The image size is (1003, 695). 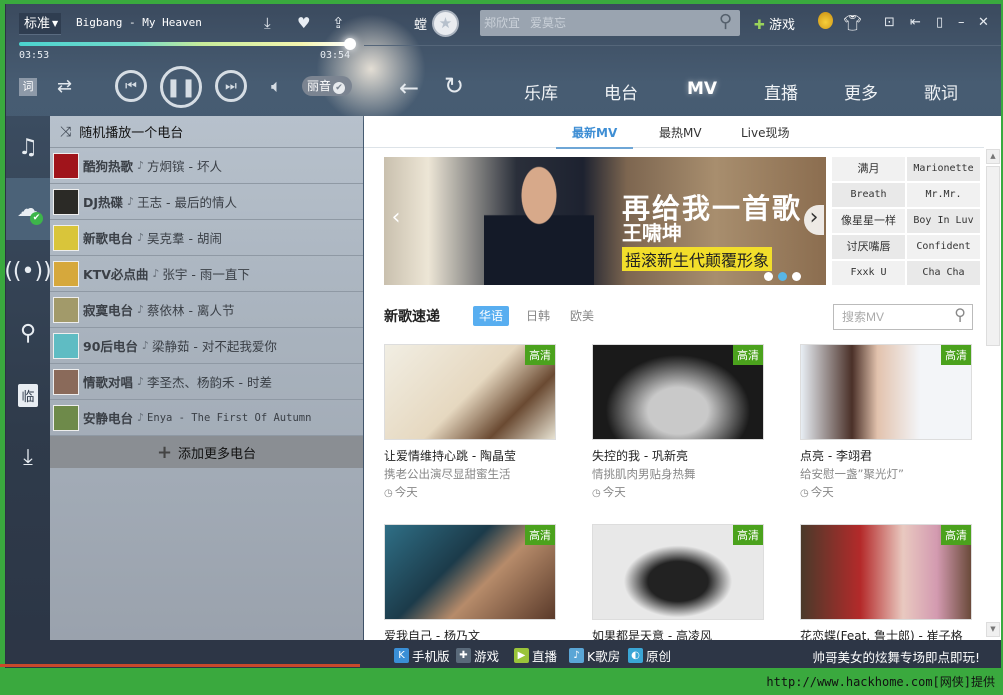 What do you see at coordinates (941, 91) in the screenshot?
I see `nav-tab-lyrics: 歌词` at bounding box center [941, 91].